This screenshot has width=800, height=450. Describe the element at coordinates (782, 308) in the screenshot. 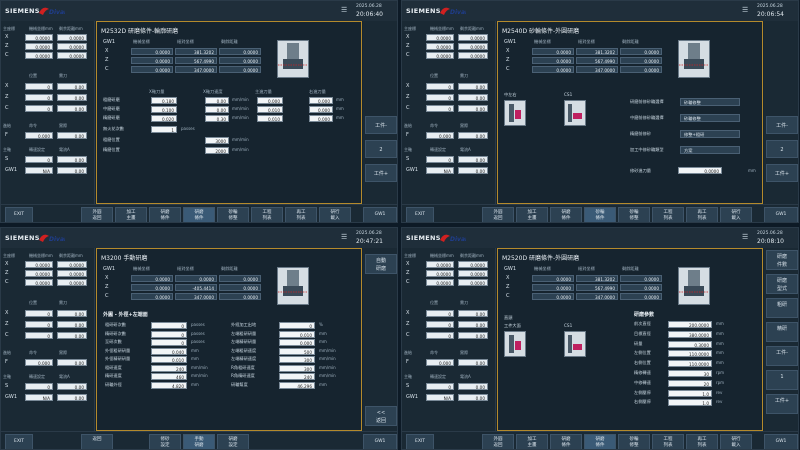

I see `right-button-2: 粗研` at that location.